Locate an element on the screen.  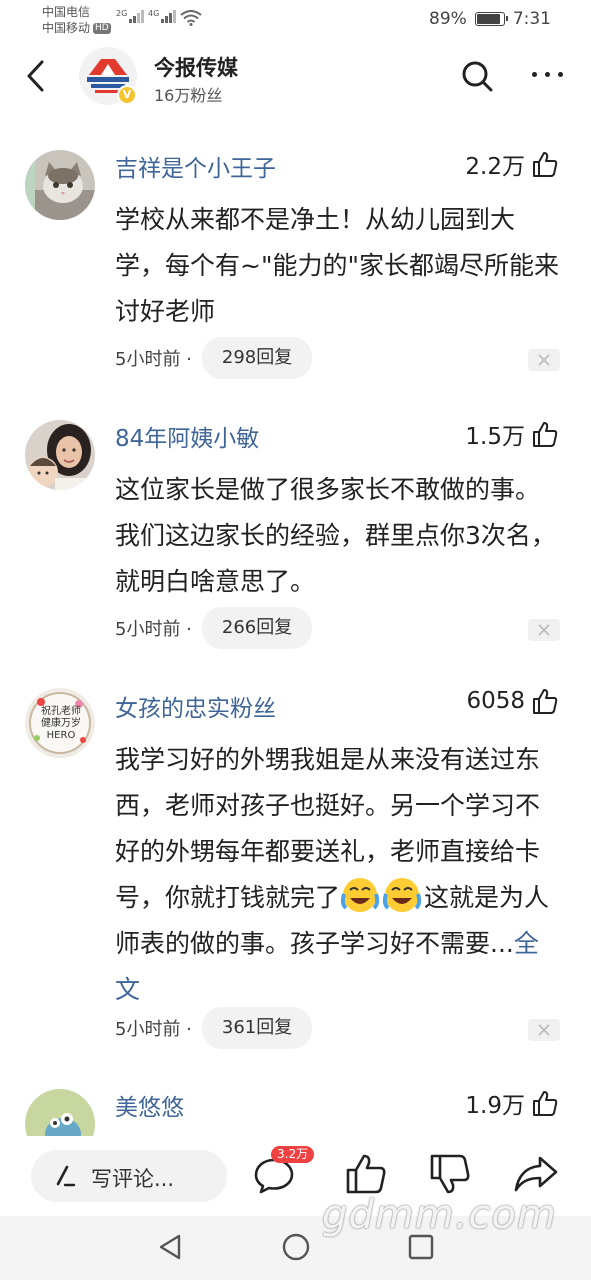
like-count: 2.2万 is located at coordinates (495, 167).